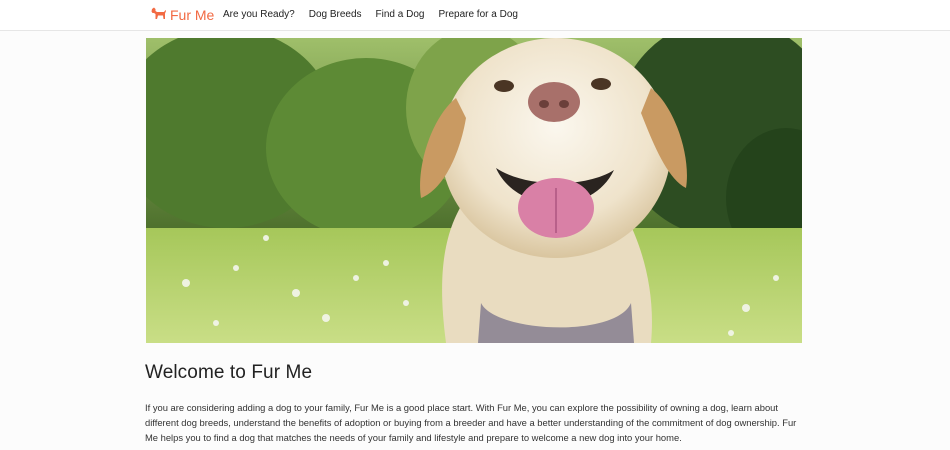 This screenshot has height=450, width=950. I want to click on nav-item-prepare-for-a-dog: Prepare for a Dog, so click(478, 14).